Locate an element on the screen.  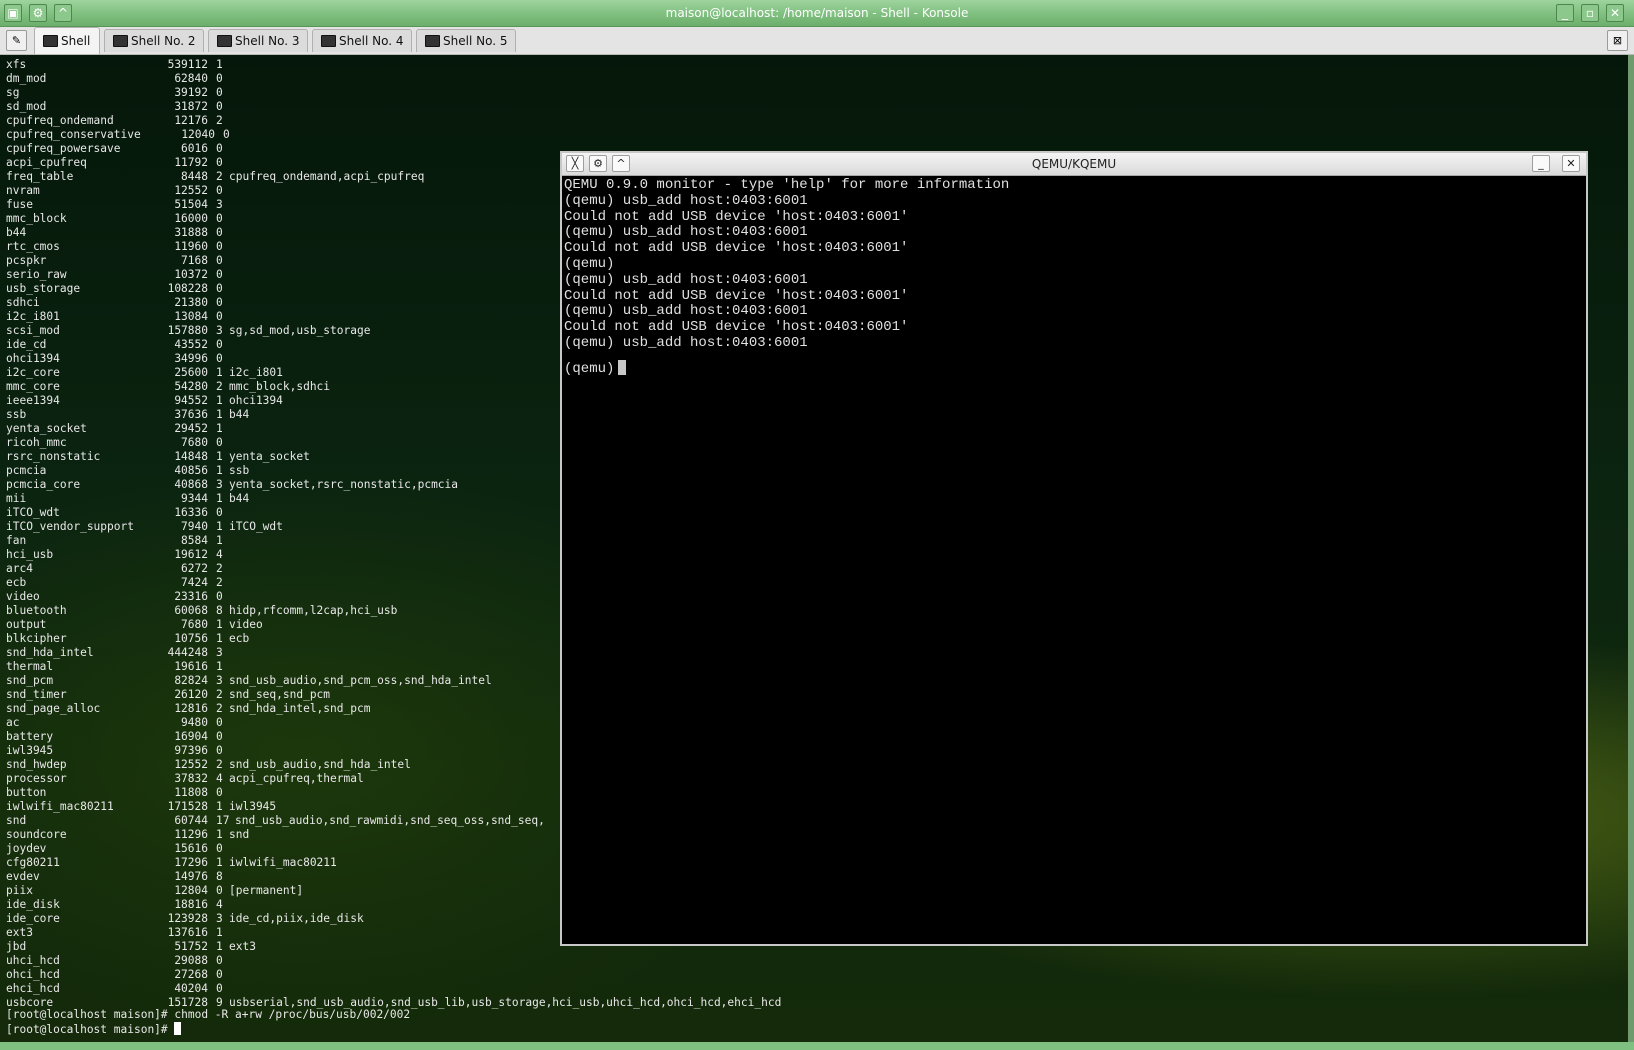
module-used-by: 8 is located at coordinates (219, 876).